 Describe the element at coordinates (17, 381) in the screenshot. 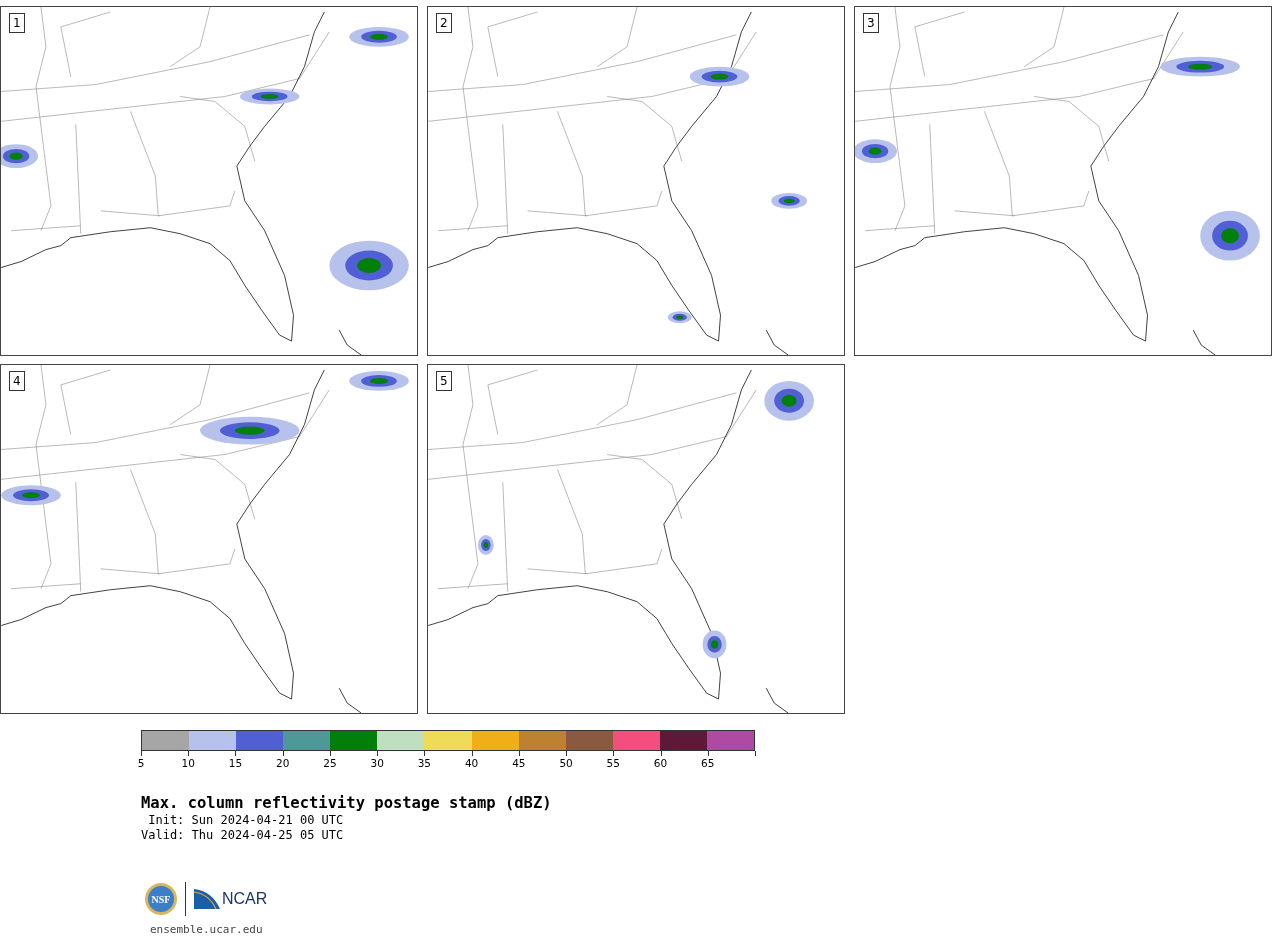

I see `panel-number: 4` at that location.